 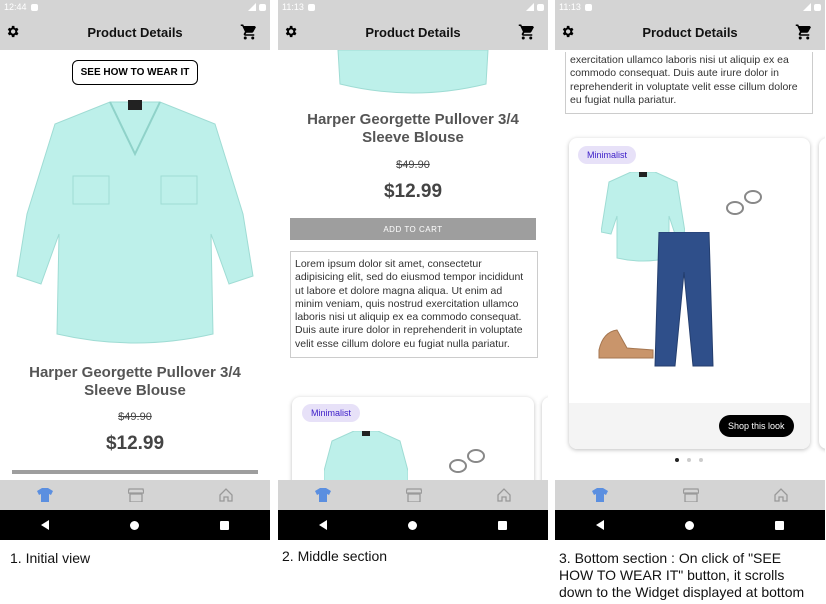 What do you see at coordinates (626, 344) in the screenshot?
I see `sandals-image` at bounding box center [626, 344].